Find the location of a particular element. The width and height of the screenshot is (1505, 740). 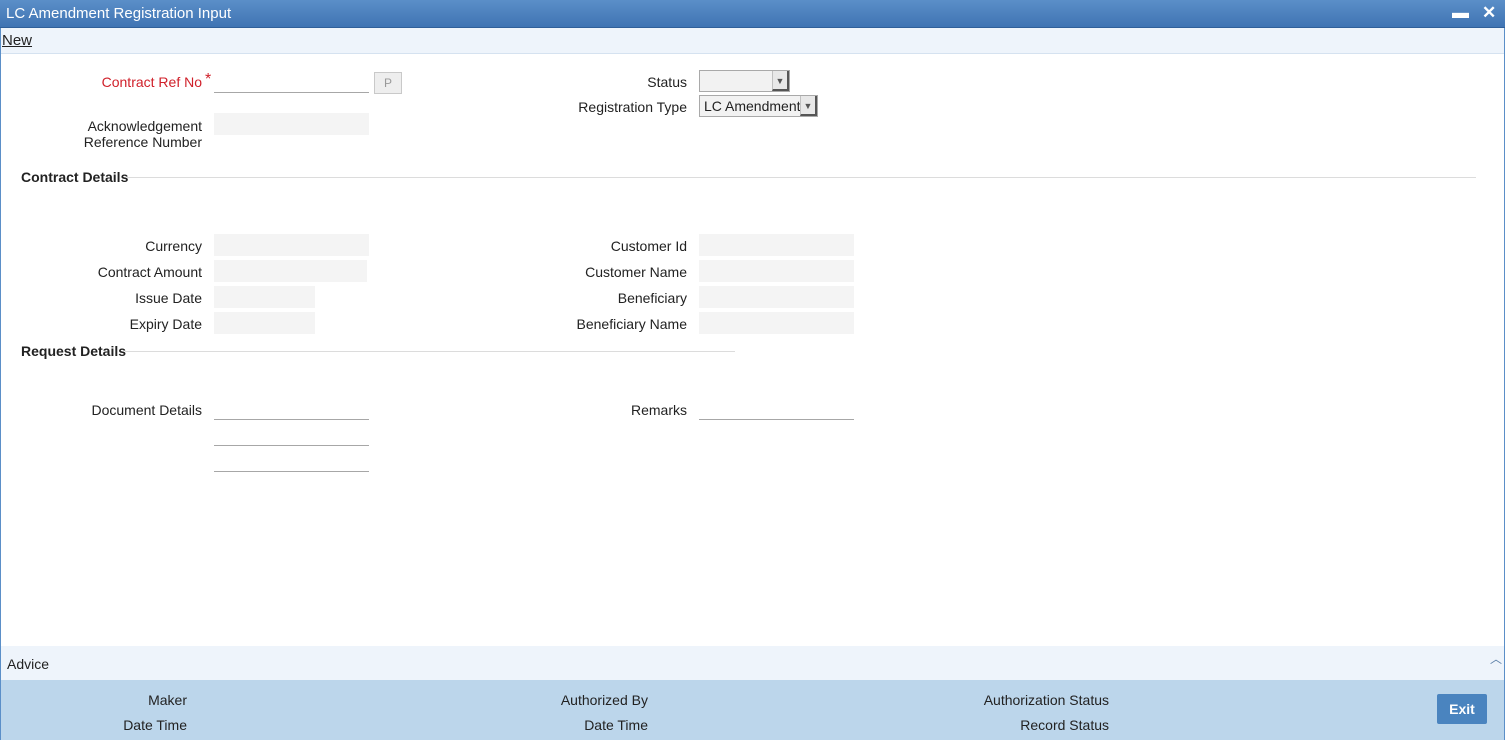

advice-bar: Advice ︿ is located at coordinates (752, 663).